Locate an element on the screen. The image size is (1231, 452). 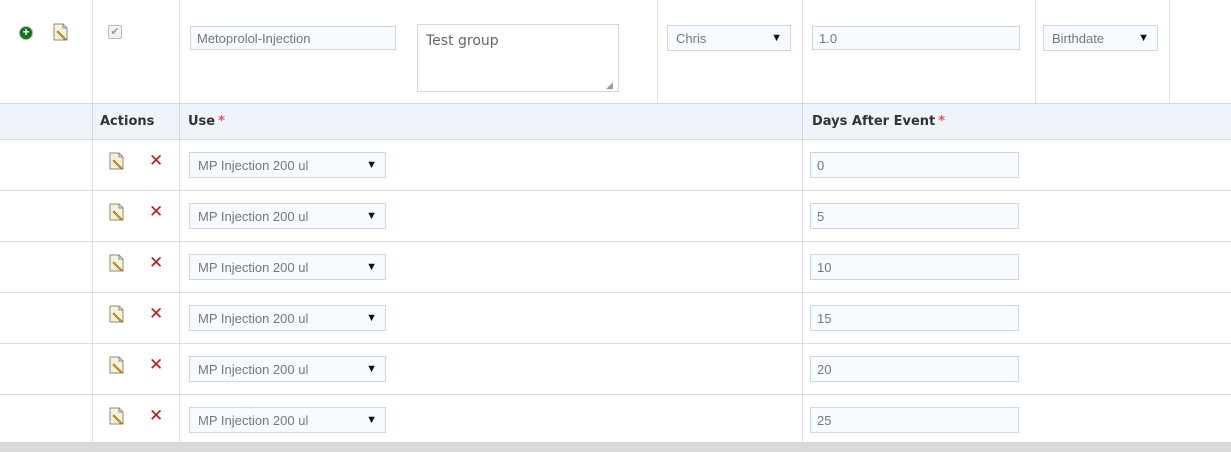
add-circle-icon: + is located at coordinates (26, 33).